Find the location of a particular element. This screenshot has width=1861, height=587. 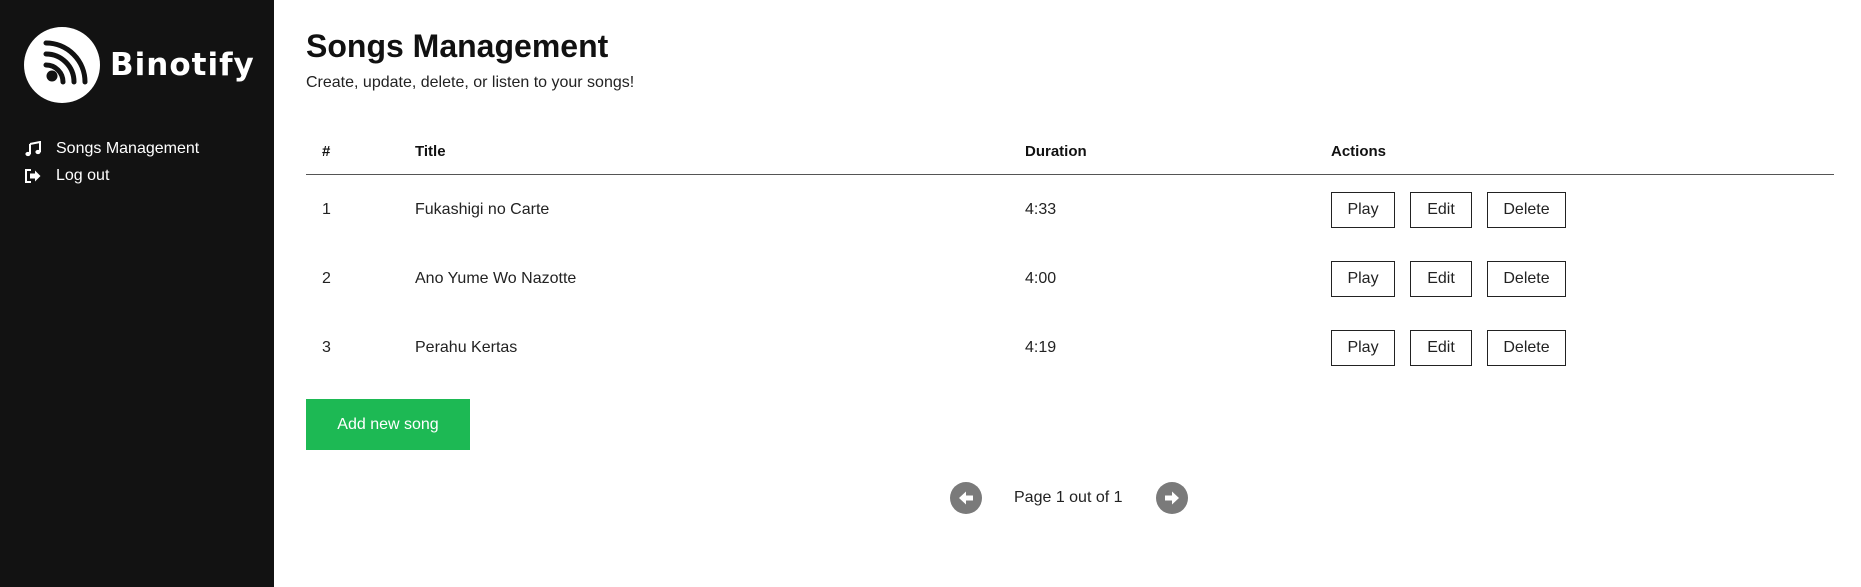

sidebar-item-label: Log out is located at coordinates (83, 175).